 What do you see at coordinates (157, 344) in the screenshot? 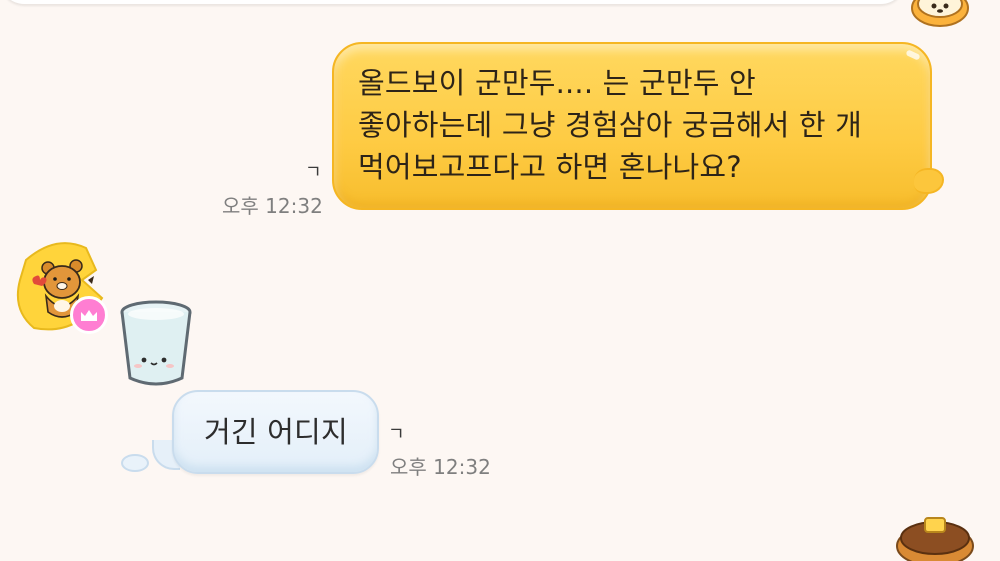
I see `water-cup-sticker-icon` at bounding box center [157, 344].